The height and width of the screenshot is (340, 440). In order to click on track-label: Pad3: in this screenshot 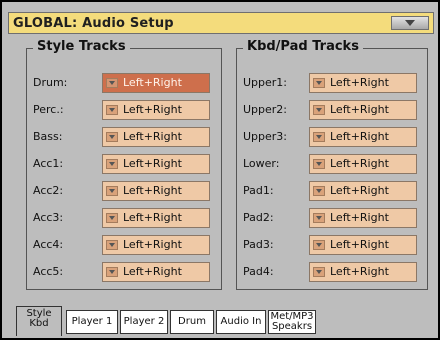, I will do `click(258, 244)`.